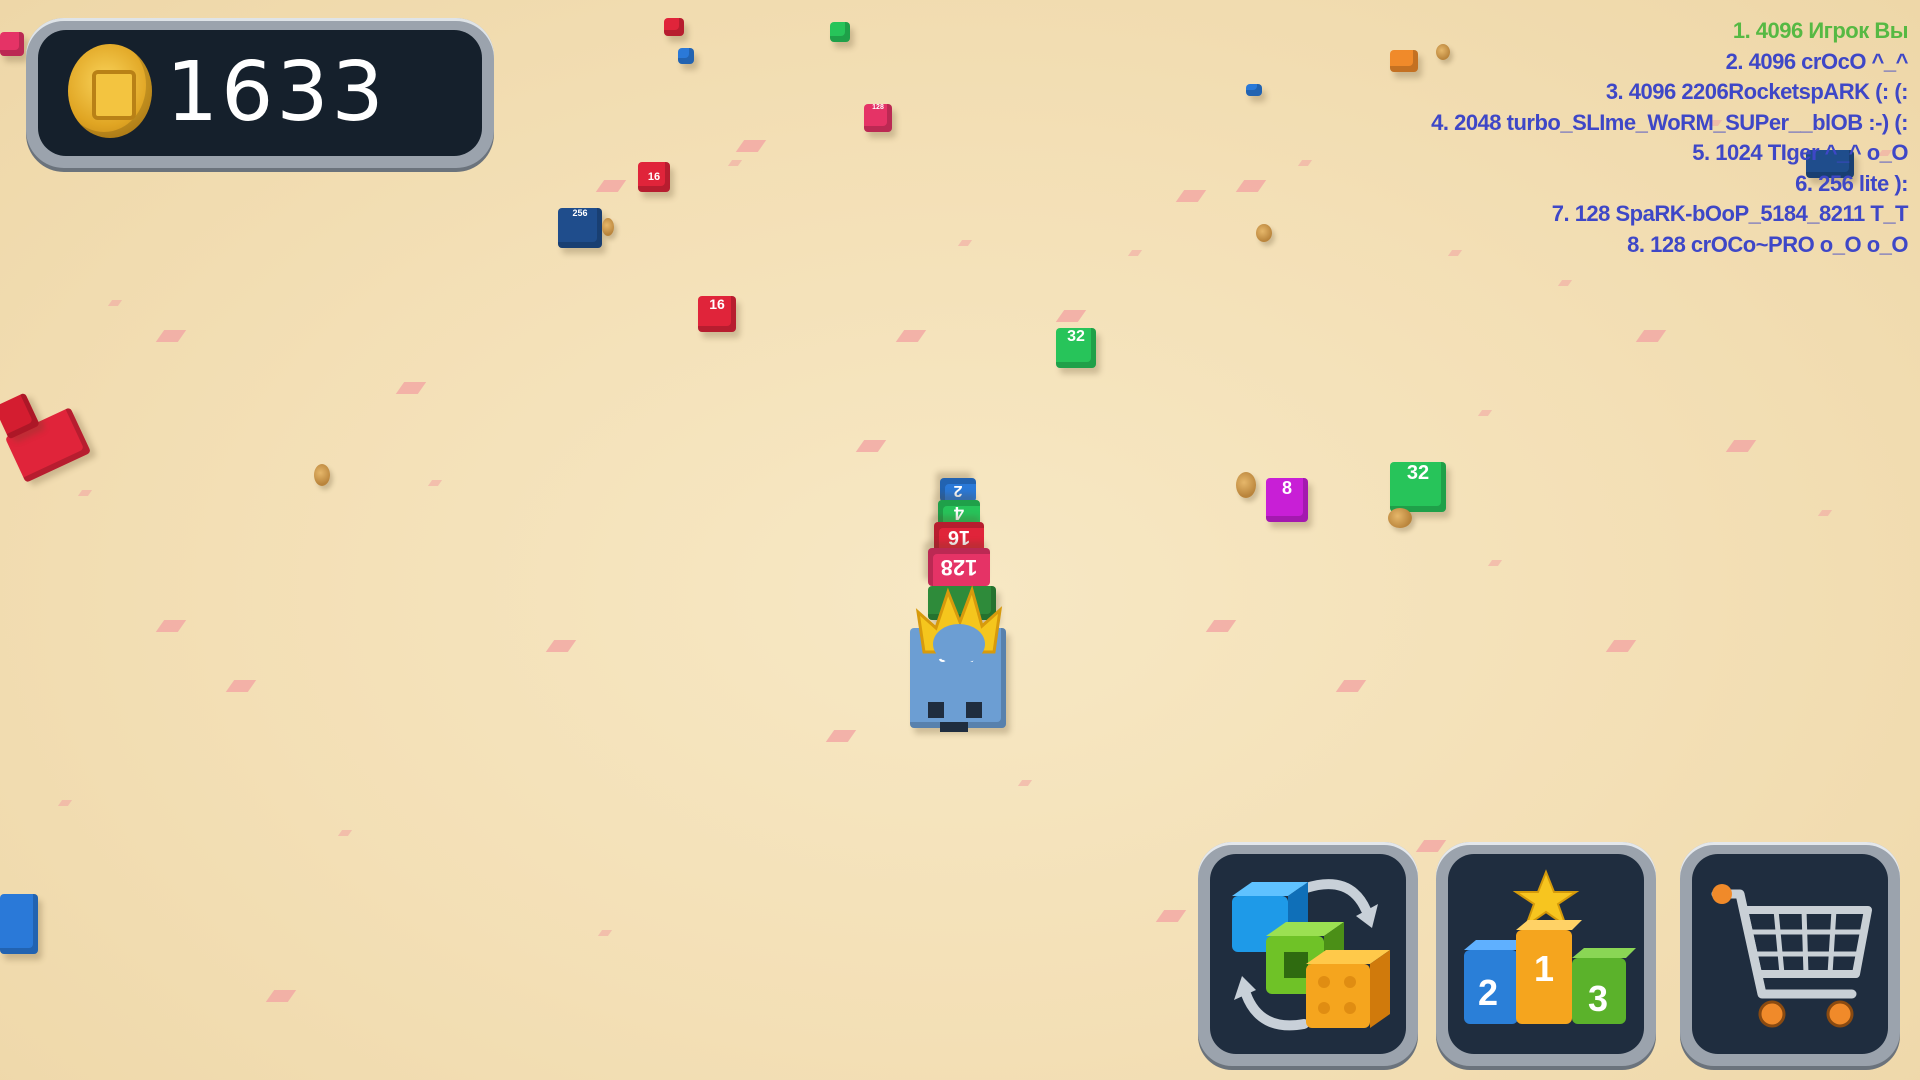  I want to click on cube-8: 8, so click(1287, 500).